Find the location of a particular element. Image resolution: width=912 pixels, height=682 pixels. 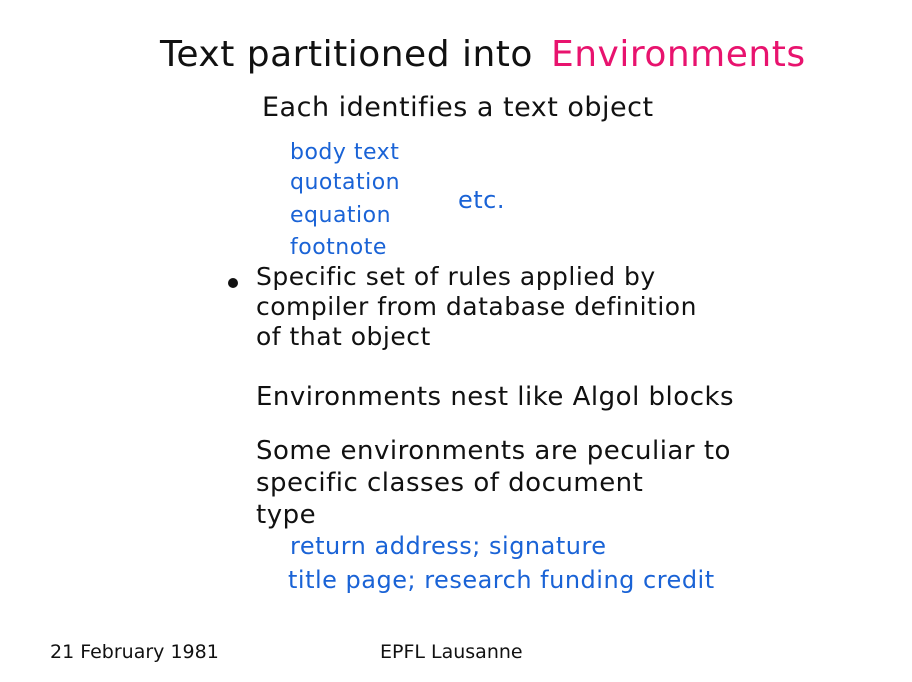

peculiar-example-1: return address; signature is located at coordinates (448, 546).